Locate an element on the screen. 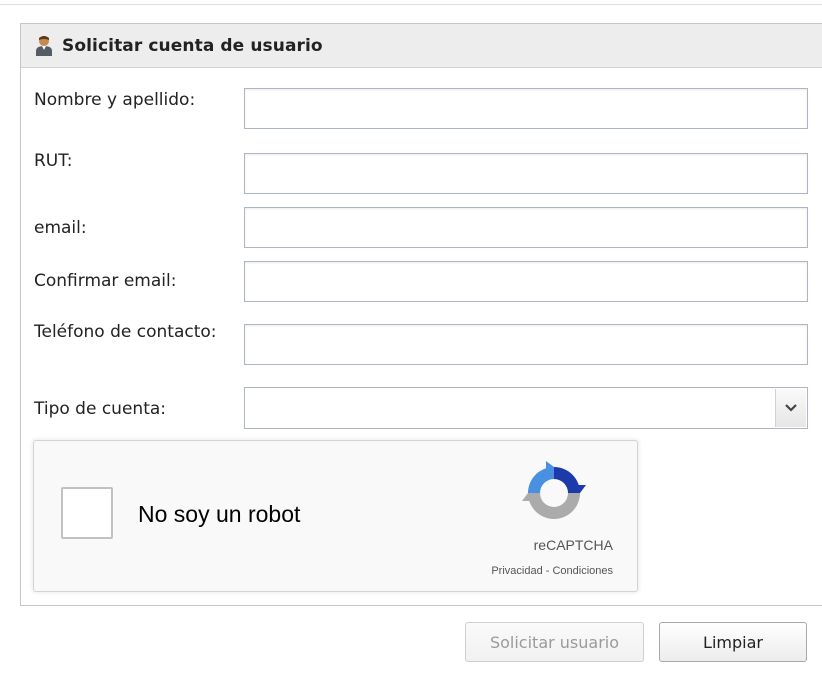 This screenshot has height=677, width=822. request-user-button: Solicitar usuario is located at coordinates (554, 642).